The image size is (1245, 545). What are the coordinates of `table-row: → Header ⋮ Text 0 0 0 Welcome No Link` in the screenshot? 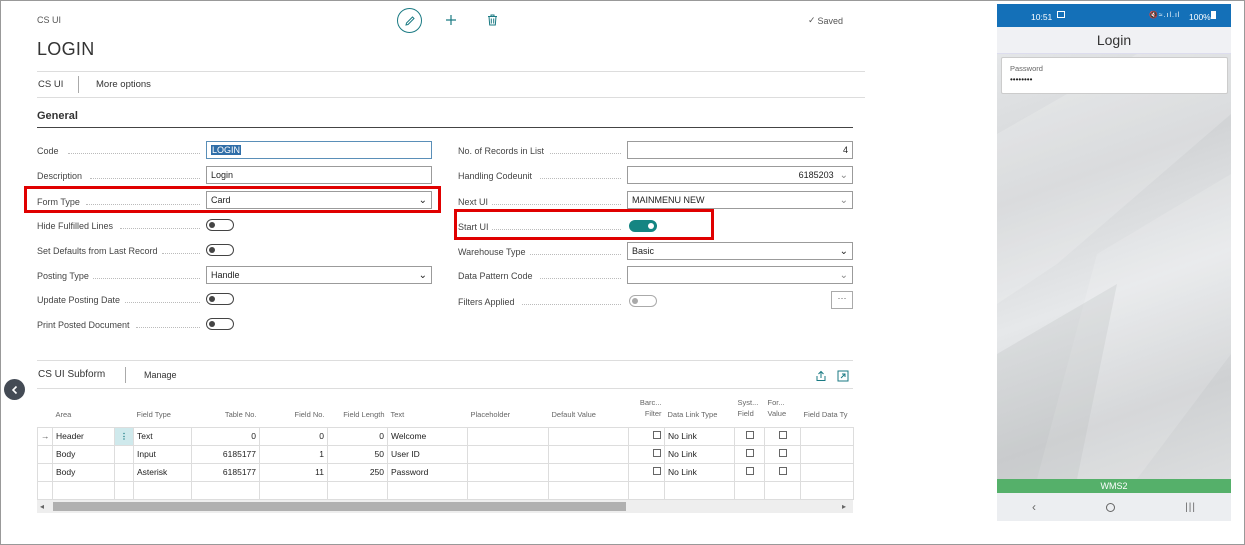 It's located at (445, 436).